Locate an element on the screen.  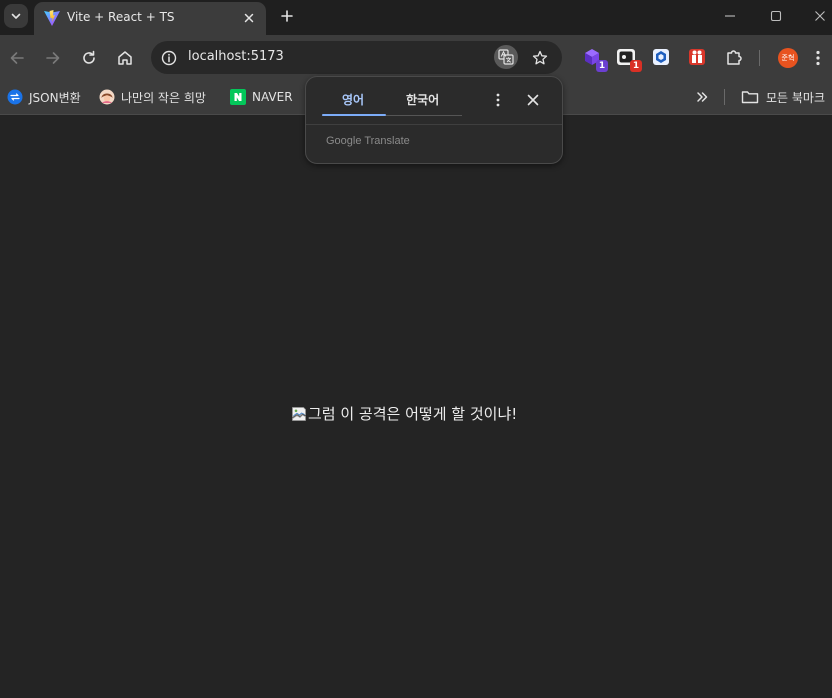
site-info-button is located at coordinates (169, 58).